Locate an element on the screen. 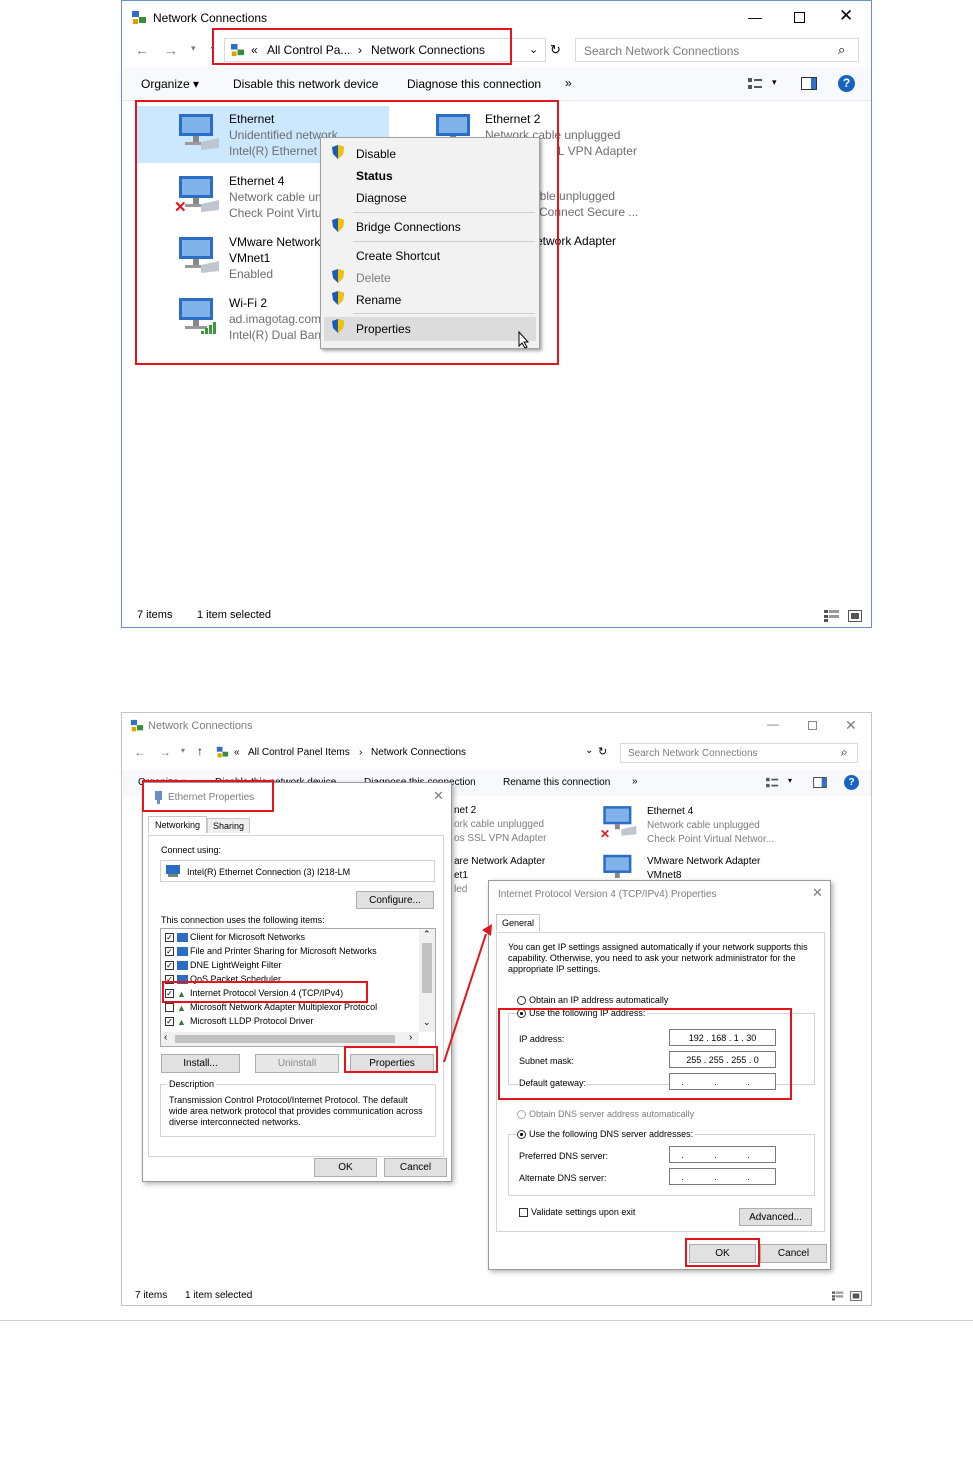  list-item-vmware-8: VMware Network Adapter VMnet8 is located at coordinates (730, 868).